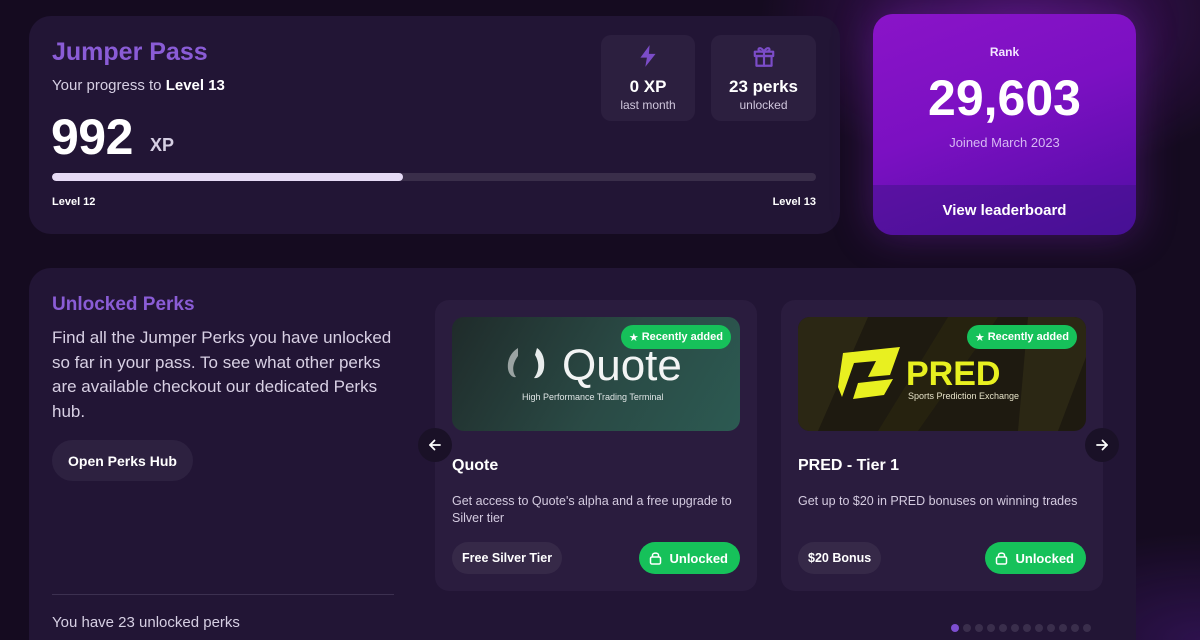  What do you see at coordinates (794, 202) in the screenshot?
I see `level-end-label: Level 13` at bounding box center [794, 202].